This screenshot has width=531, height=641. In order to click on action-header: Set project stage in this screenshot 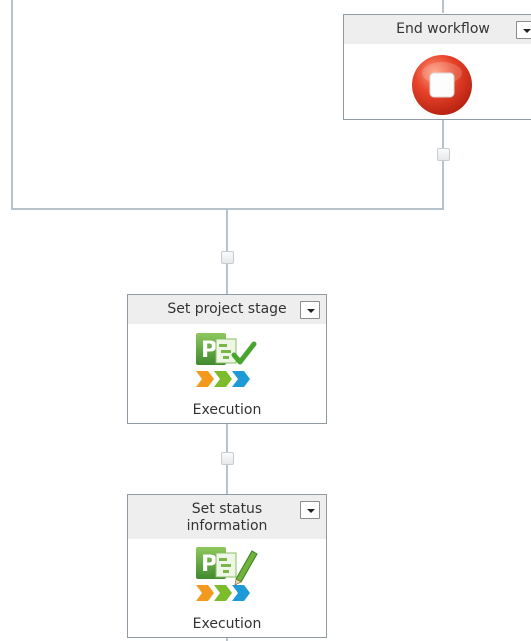, I will do `click(227, 309)`.